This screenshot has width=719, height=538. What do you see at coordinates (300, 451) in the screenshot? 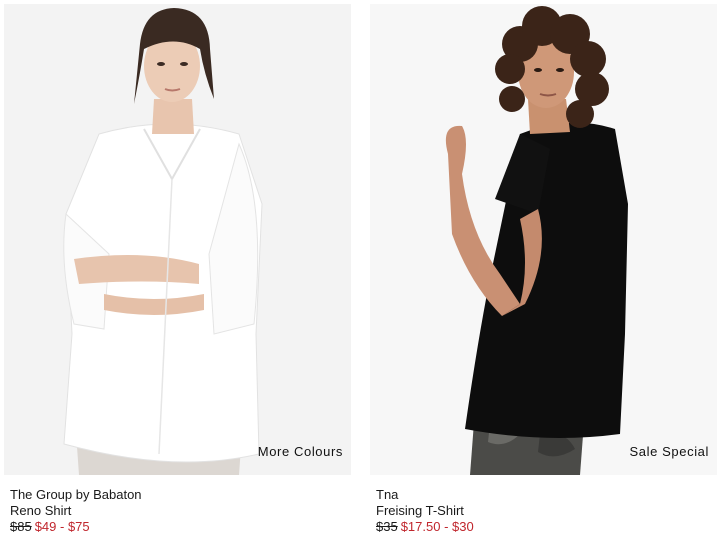
I see `product-badge: More Colours` at bounding box center [300, 451].